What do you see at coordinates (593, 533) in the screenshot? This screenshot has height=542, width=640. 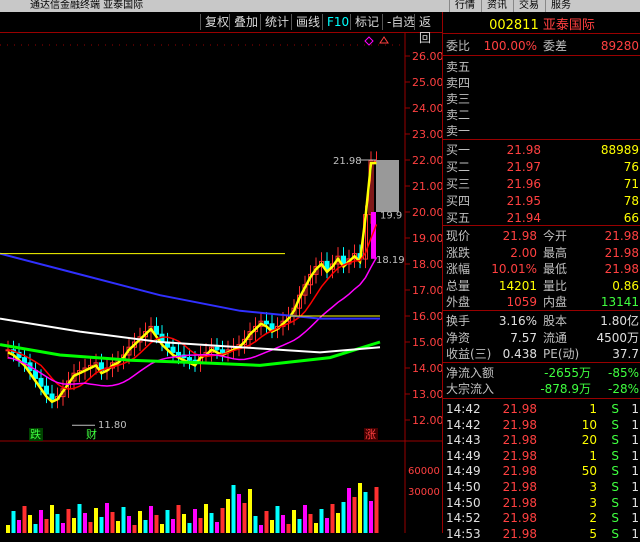 I see `tick-volume: 5` at bounding box center [593, 533].